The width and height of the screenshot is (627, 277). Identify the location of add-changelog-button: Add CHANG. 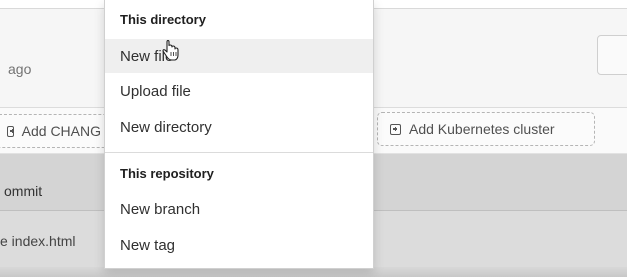
(57, 131).